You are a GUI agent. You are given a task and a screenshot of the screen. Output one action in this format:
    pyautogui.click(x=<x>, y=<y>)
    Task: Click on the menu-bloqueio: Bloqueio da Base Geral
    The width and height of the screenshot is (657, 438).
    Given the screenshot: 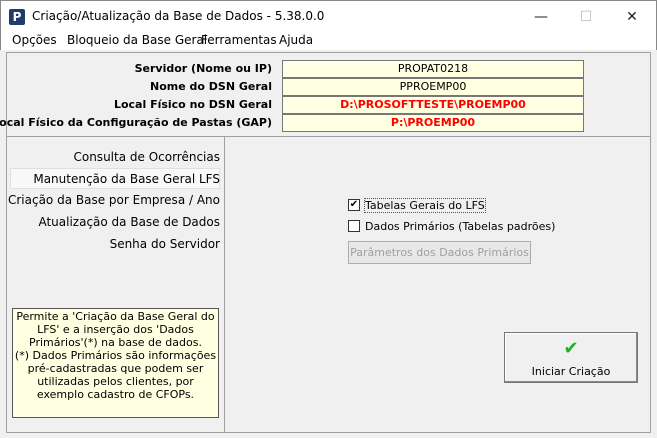 What is the action you would take?
    pyautogui.click(x=137, y=40)
    